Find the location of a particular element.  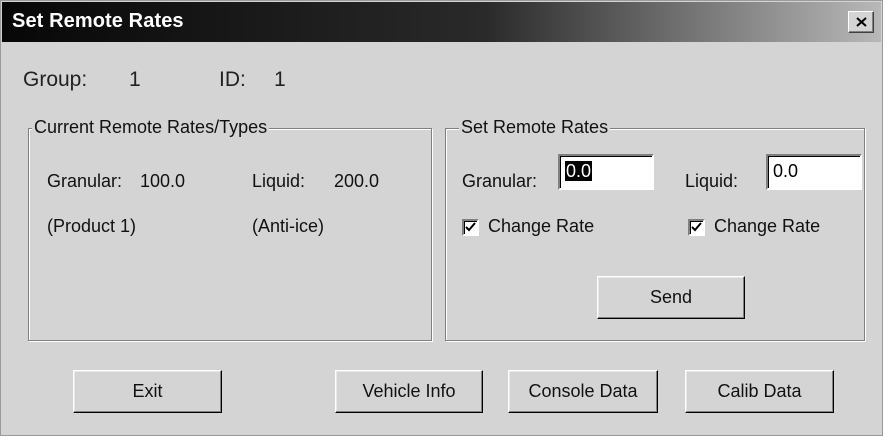

group-label: Group: is located at coordinates (55, 79).